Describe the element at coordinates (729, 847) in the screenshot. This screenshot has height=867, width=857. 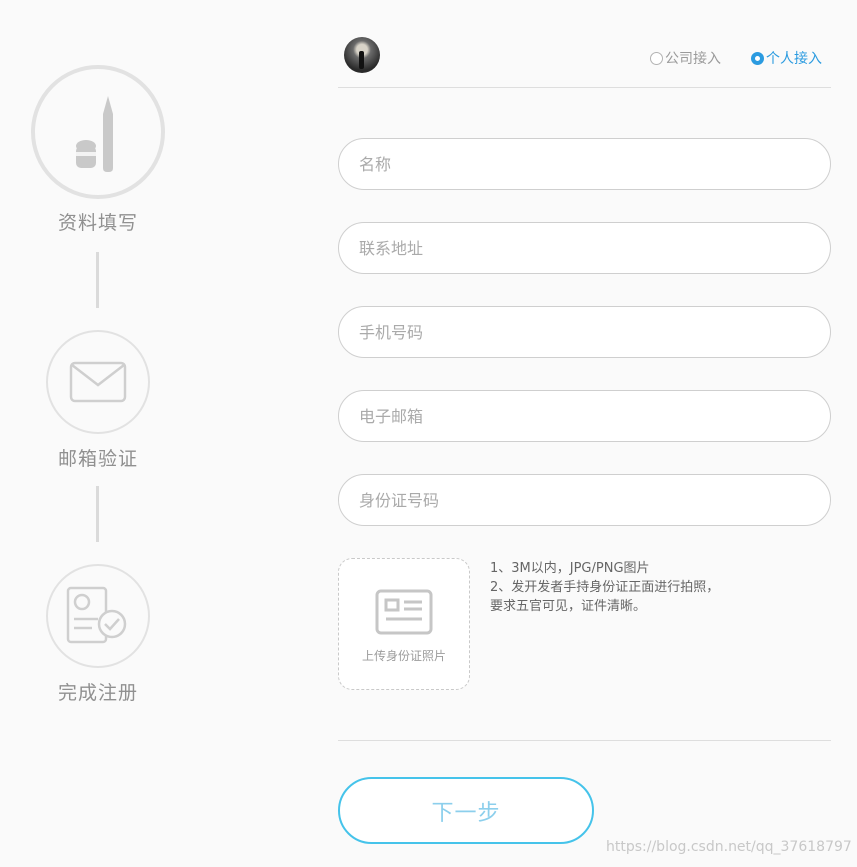
I see `watermark-text: https://blog.csdn.net/qq_37618797` at that location.